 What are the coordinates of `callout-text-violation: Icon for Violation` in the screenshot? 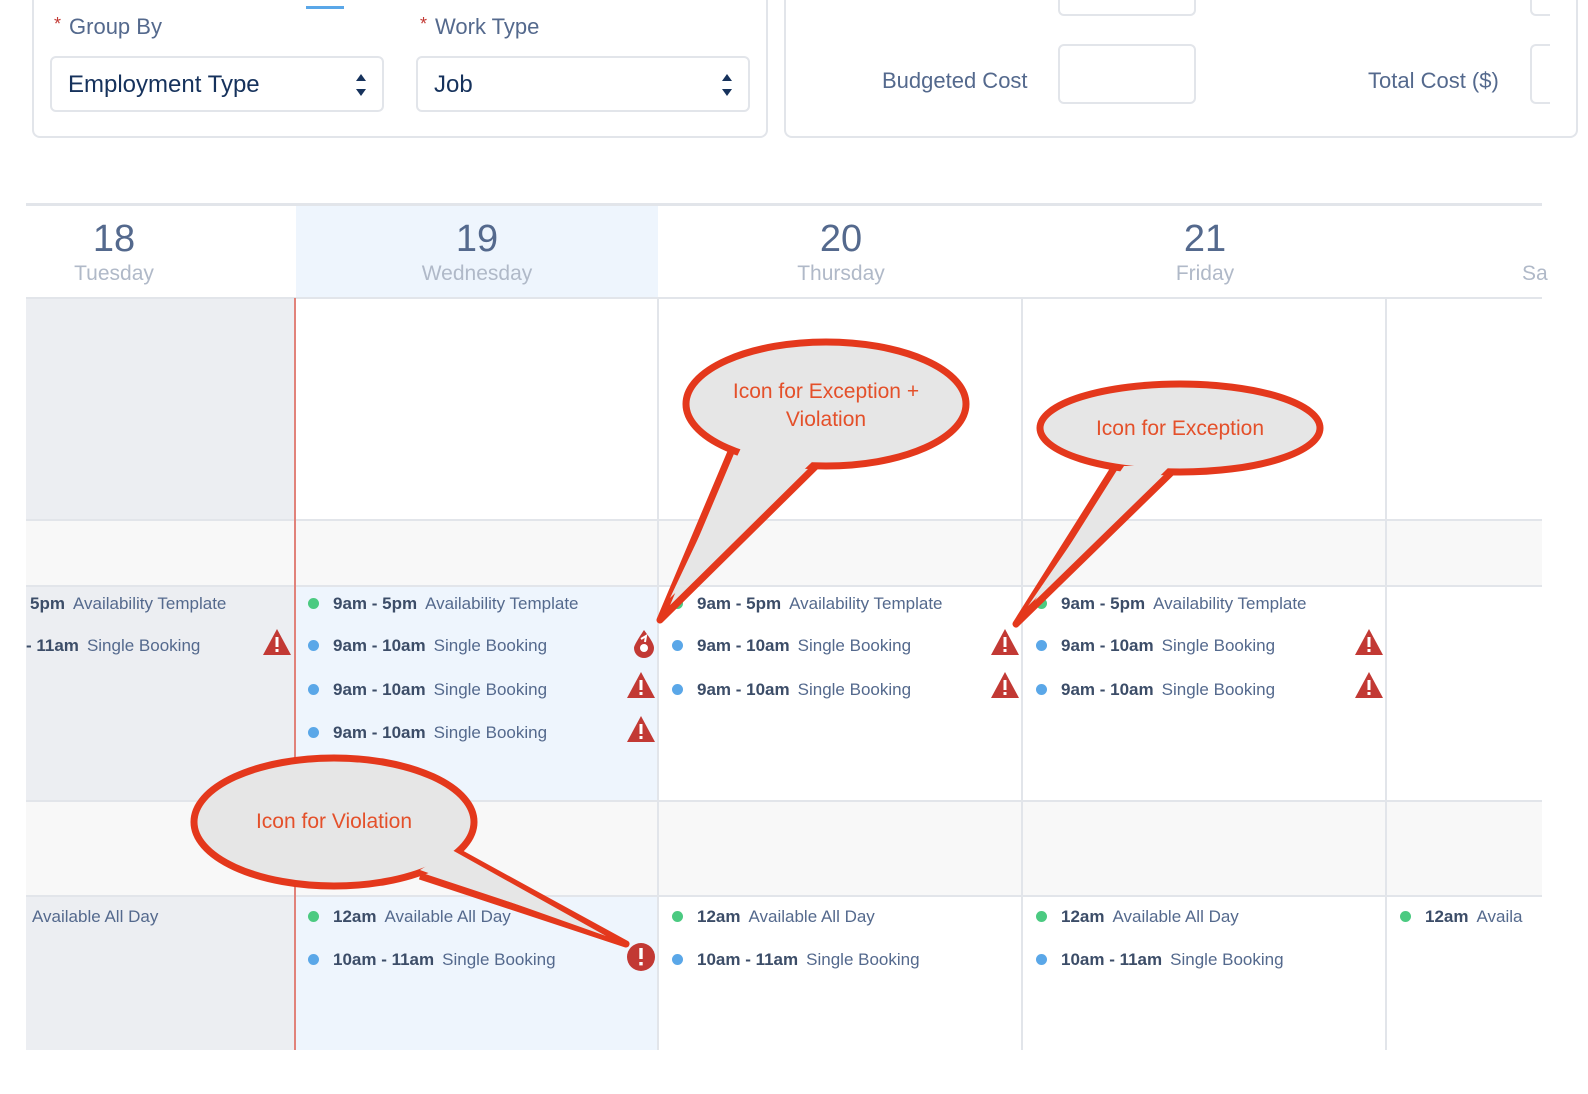 It's located at (334, 821).